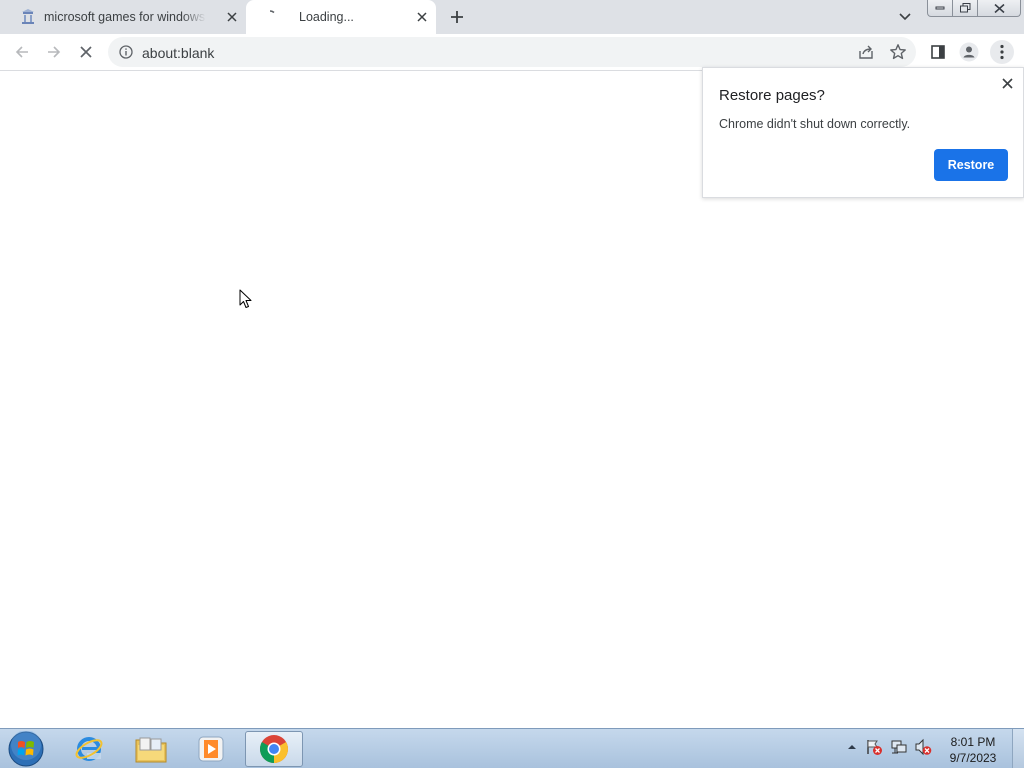 The image size is (1024, 768). What do you see at coordinates (1018, 748) in the screenshot?
I see `show-desktop-button` at bounding box center [1018, 748].